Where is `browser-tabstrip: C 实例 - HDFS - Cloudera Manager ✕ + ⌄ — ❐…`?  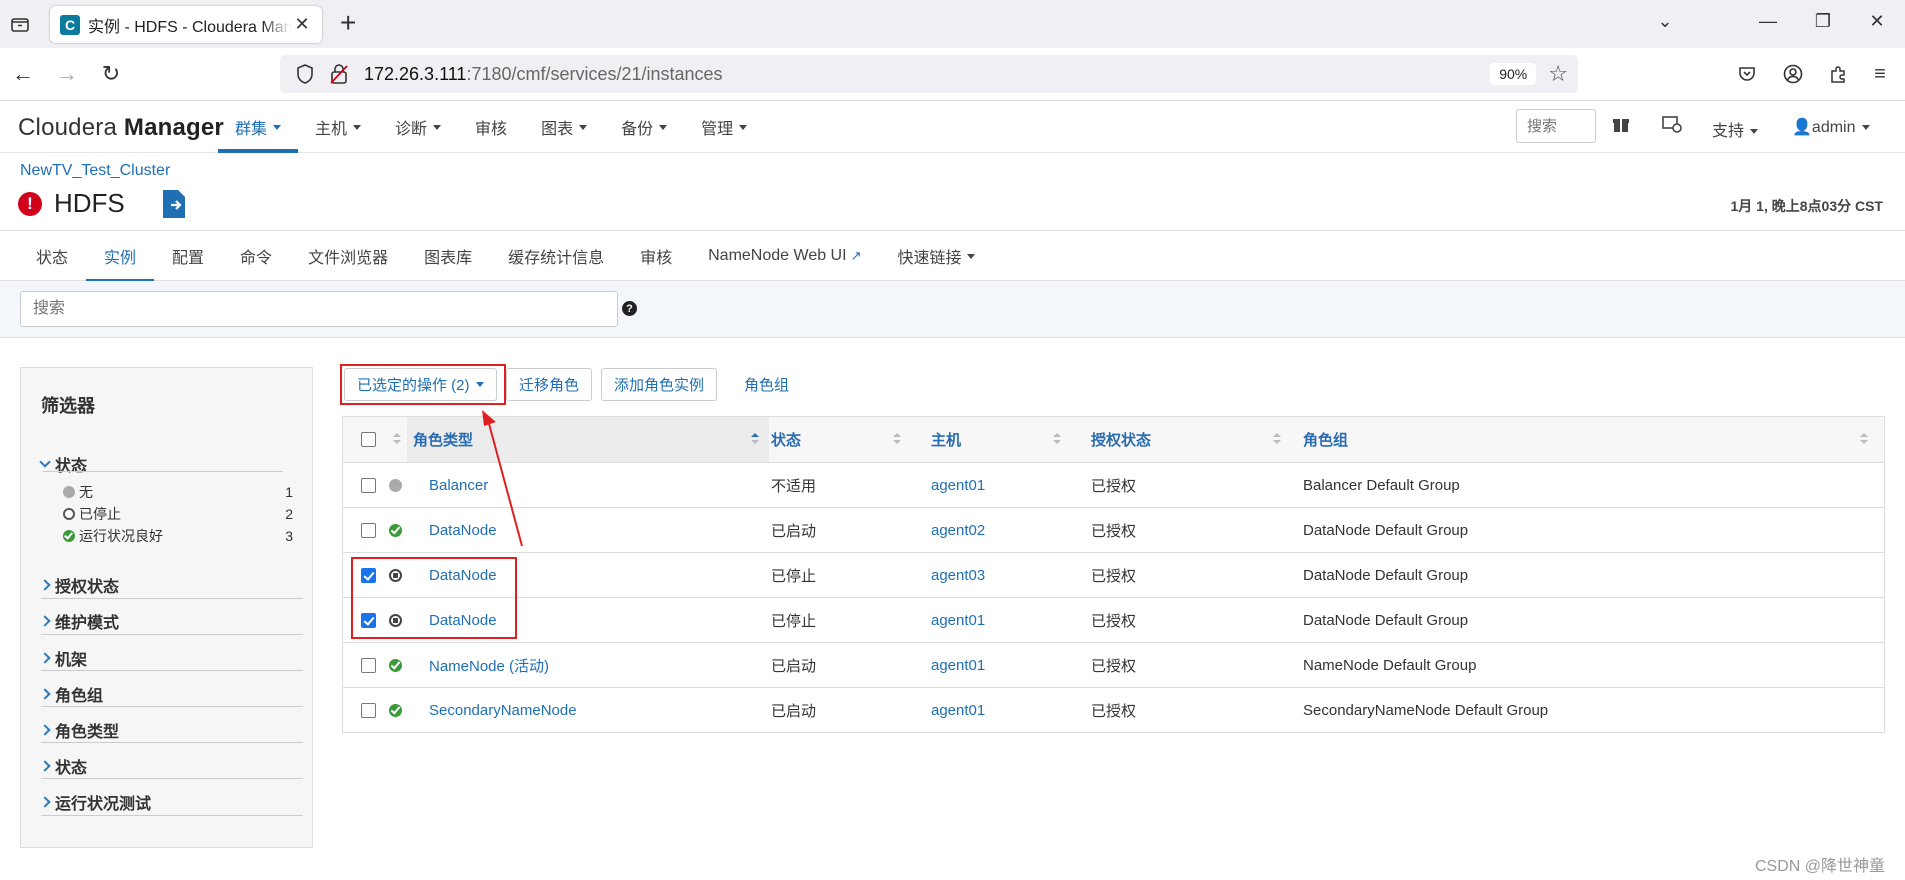 browser-tabstrip: C 实例 - HDFS - Cloudera Manager ✕ + ⌄ — ❐… is located at coordinates (952, 24).